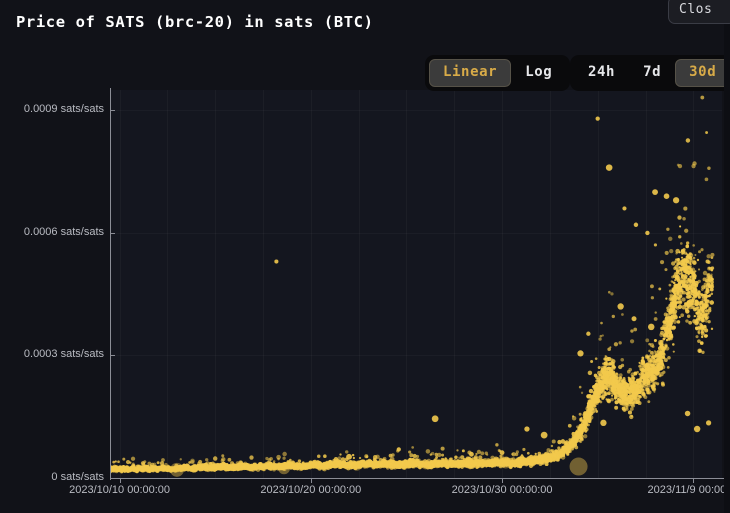  Describe the element at coordinates (63, 354) in the screenshot. I see `y-tick-text: 0.0003 sats/sats` at that location.